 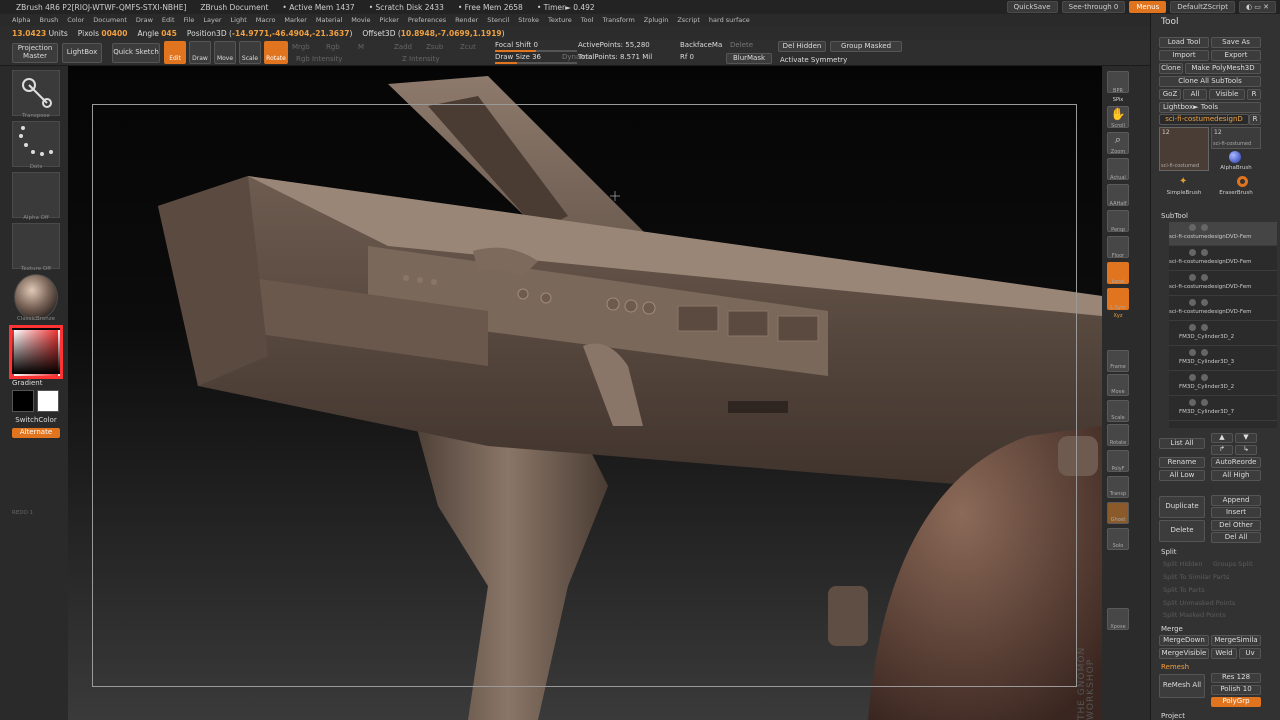 I want to click on move-up-arrow-icon: ▲, so click(x=1222, y=438).